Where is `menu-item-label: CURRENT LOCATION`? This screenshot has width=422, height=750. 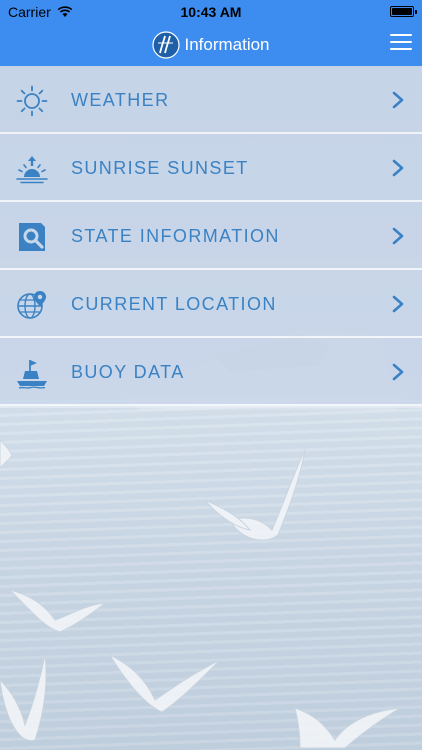
menu-item-label: CURRENT LOCATION is located at coordinates (174, 304).